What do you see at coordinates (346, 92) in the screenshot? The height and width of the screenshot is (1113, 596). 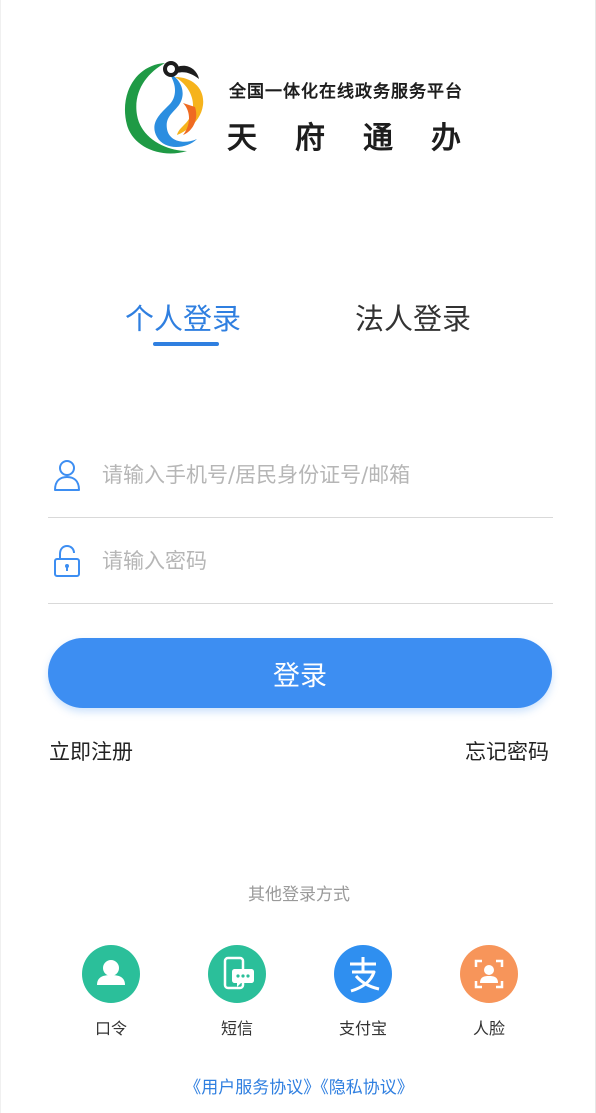 I see `brand-slogan: 全国一体化在线政务服务平台` at bounding box center [346, 92].